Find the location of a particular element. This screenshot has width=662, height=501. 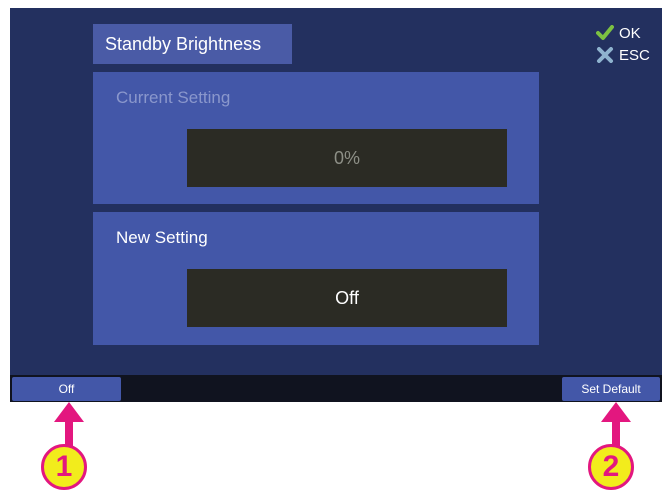

ok-key-hint: OK is located at coordinates (623, 33).